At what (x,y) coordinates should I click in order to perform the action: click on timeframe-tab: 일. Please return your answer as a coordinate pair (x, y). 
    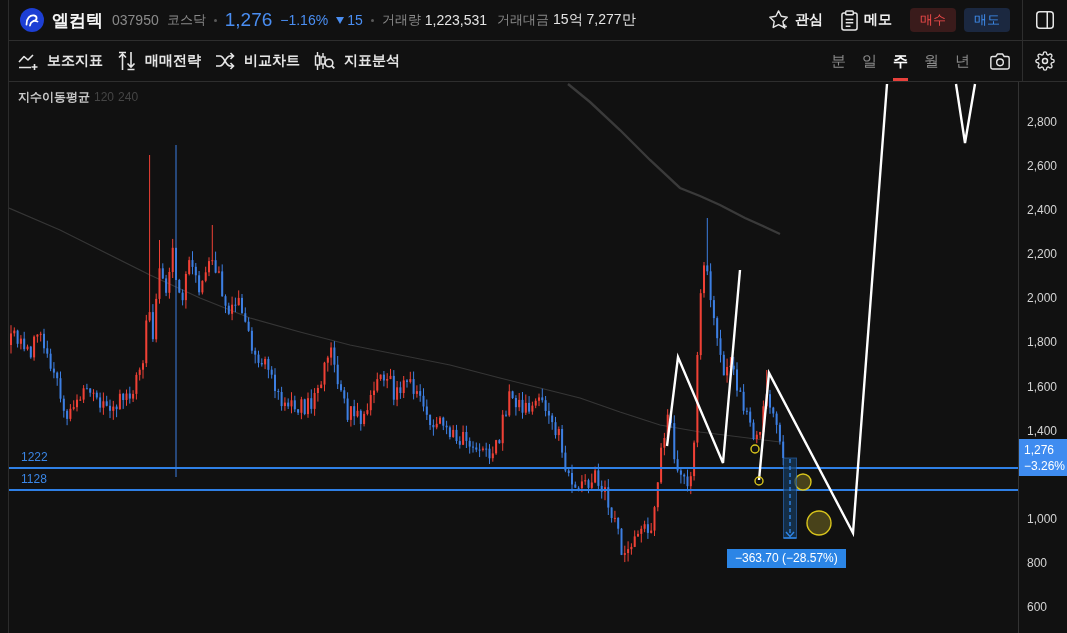
    Looking at the image, I should click on (869, 61).